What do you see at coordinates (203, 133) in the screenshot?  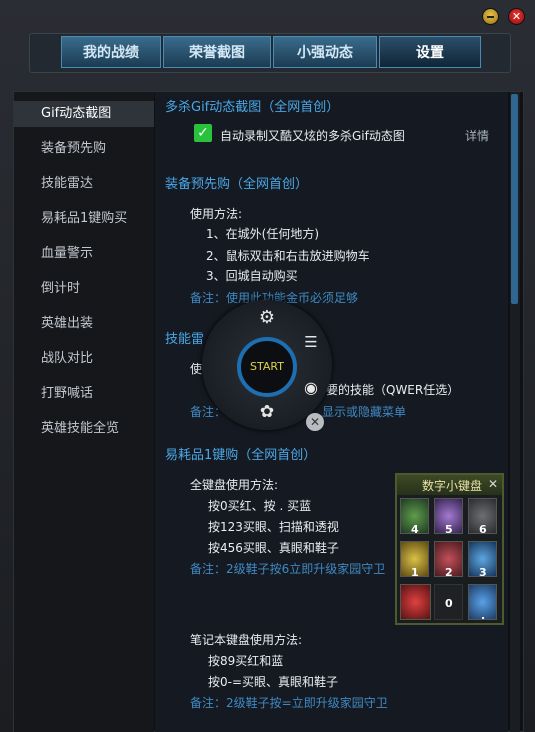 I see `gif-auto-record-checkbox: ✓` at bounding box center [203, 133].